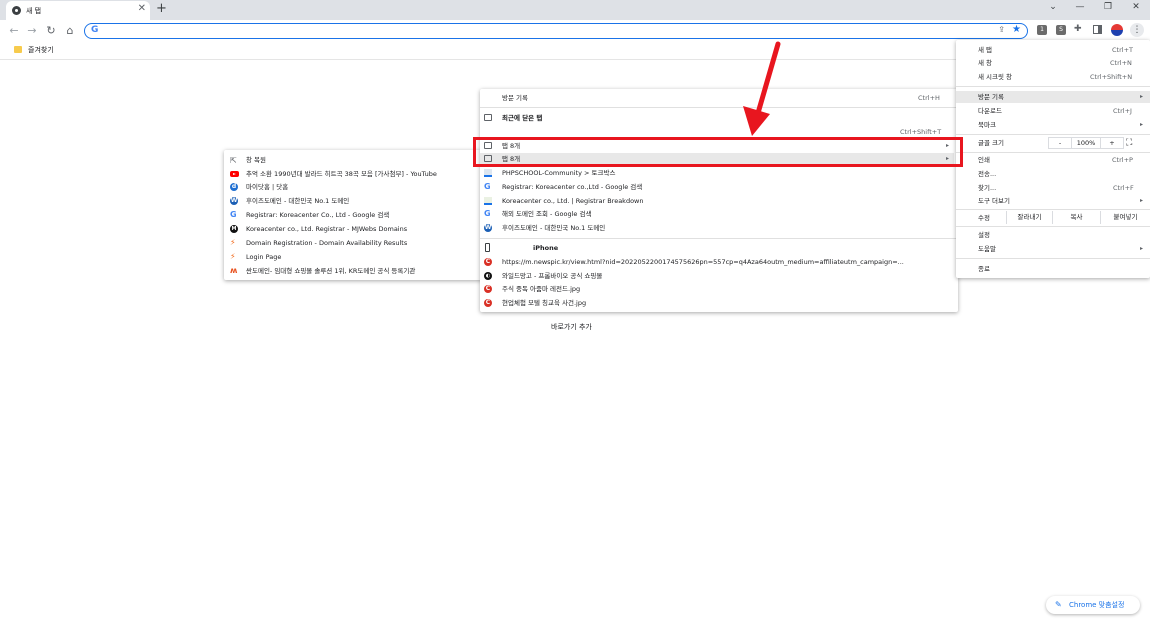  Describe the element at coordinates (719, 289) in the screenshot. I see `device-entry: C 주식 중독 아줌마 레전드.jpg` at that location.